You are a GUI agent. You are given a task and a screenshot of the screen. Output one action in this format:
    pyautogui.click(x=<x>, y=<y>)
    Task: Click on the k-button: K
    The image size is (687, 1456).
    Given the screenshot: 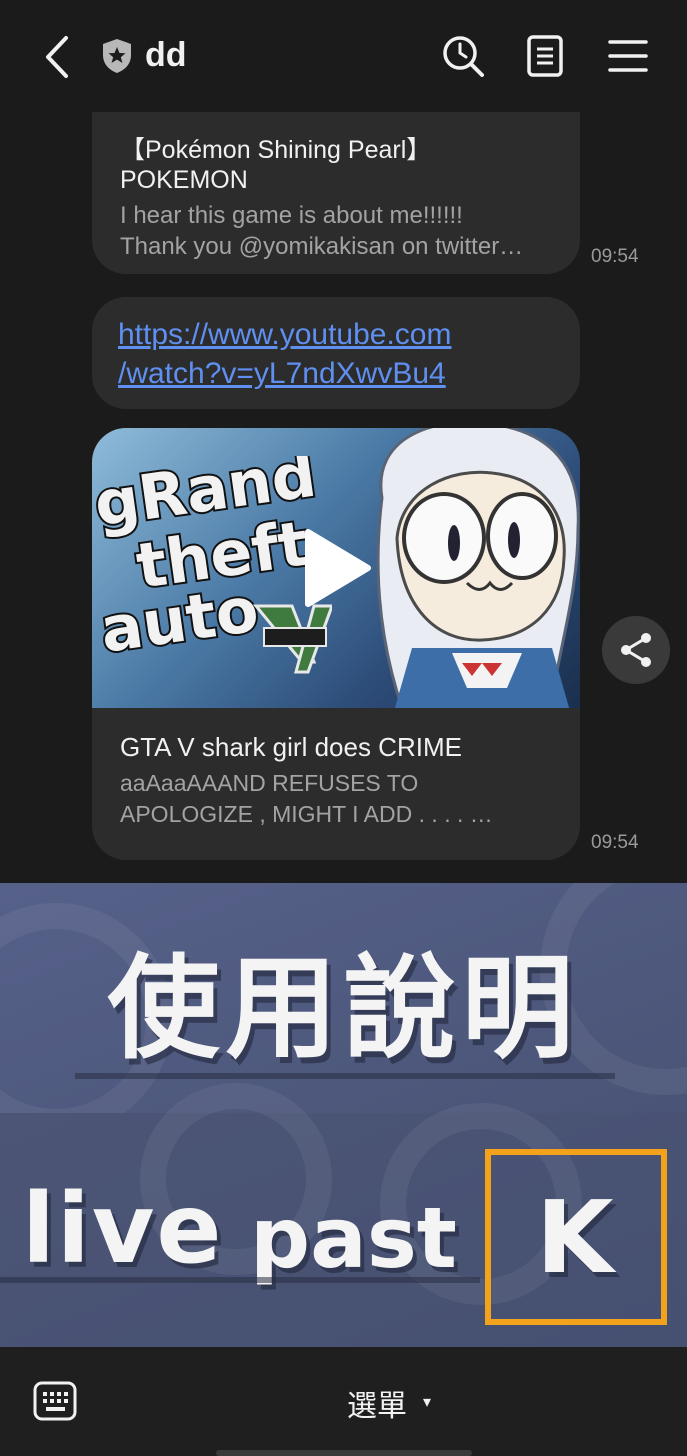 What is the action you would take?
    pyautogui.click(x=575, y=1237)
    